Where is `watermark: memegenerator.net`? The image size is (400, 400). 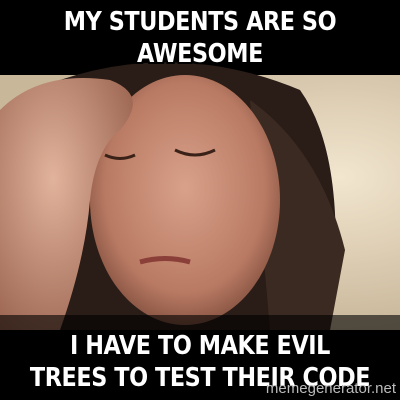 watermark: memegenerator.net is located at coordinates (330, 388).